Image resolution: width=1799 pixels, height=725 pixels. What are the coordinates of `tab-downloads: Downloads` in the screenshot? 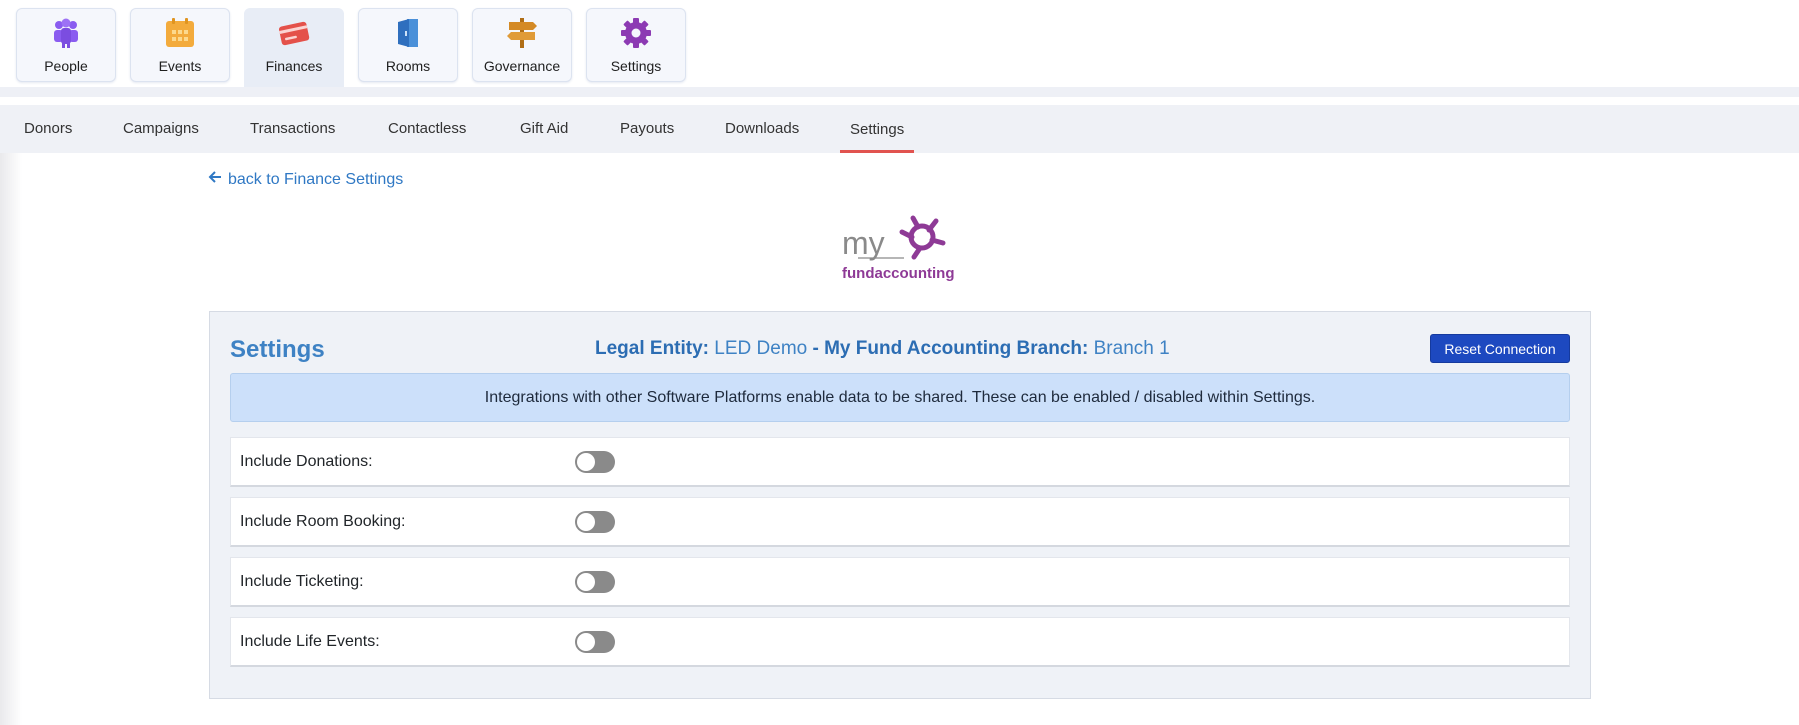 It's located at (762, 129).